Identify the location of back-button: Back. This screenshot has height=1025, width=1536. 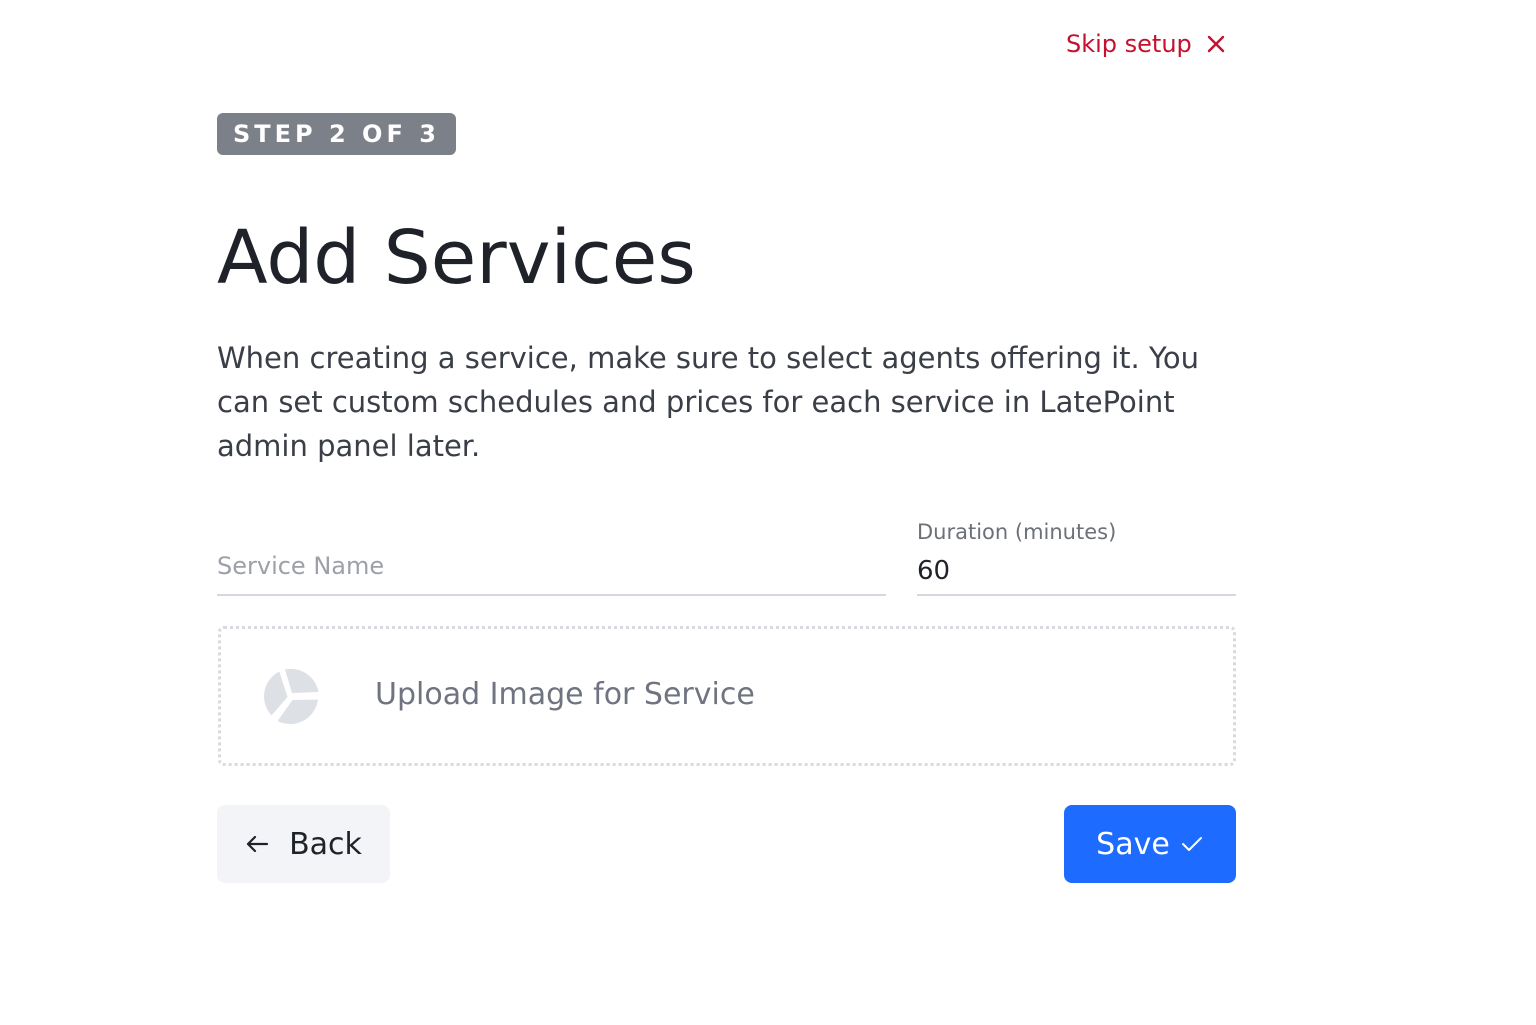
(303, 844).